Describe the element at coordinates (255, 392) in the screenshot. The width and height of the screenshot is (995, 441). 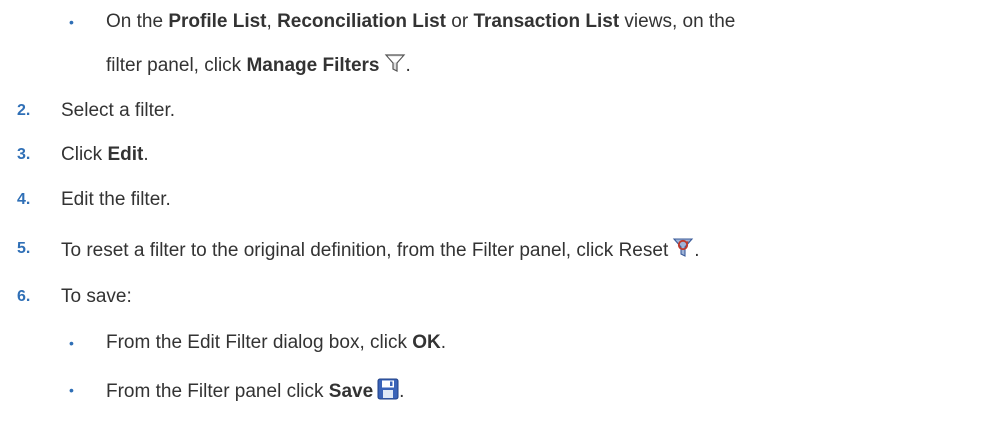
I see `bullet-text: From the Filter panel click Save.` at that location.